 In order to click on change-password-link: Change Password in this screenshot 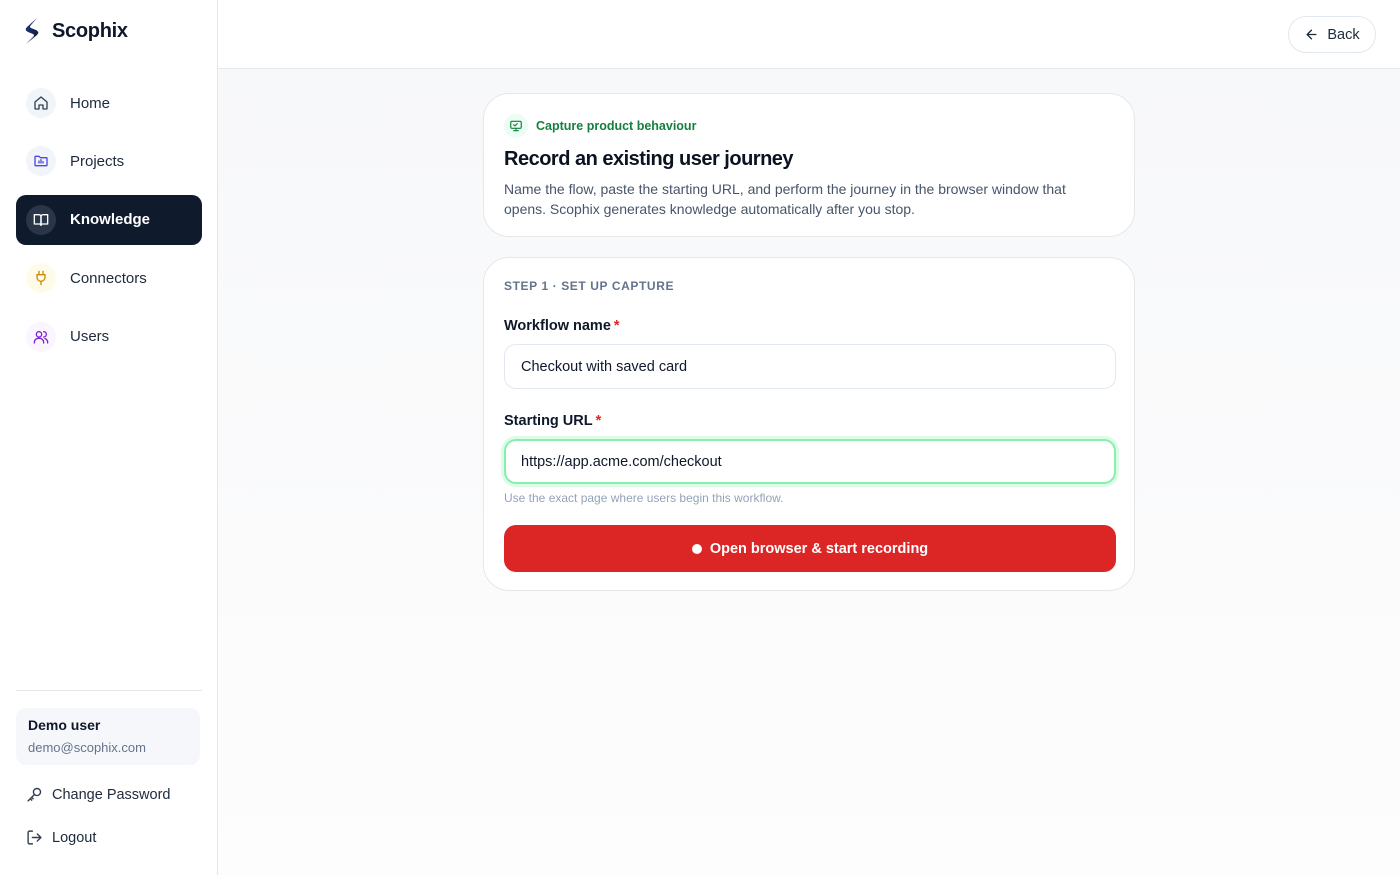, I will do `click(98, 794)`.